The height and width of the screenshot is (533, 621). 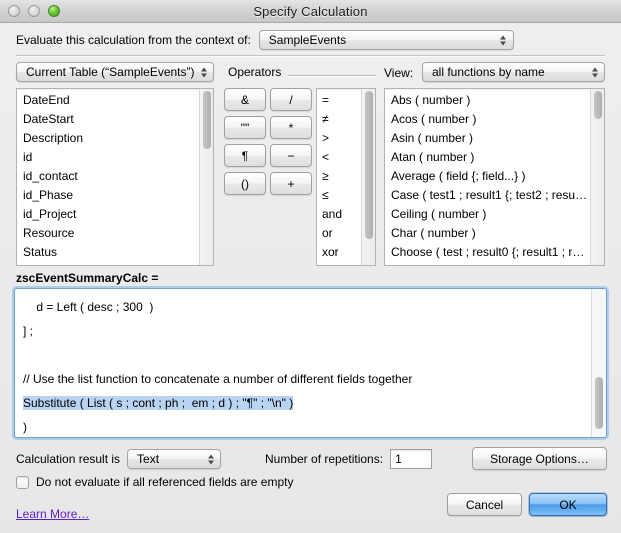 I want to click on repetitions-input, so click(x=411, y=459).